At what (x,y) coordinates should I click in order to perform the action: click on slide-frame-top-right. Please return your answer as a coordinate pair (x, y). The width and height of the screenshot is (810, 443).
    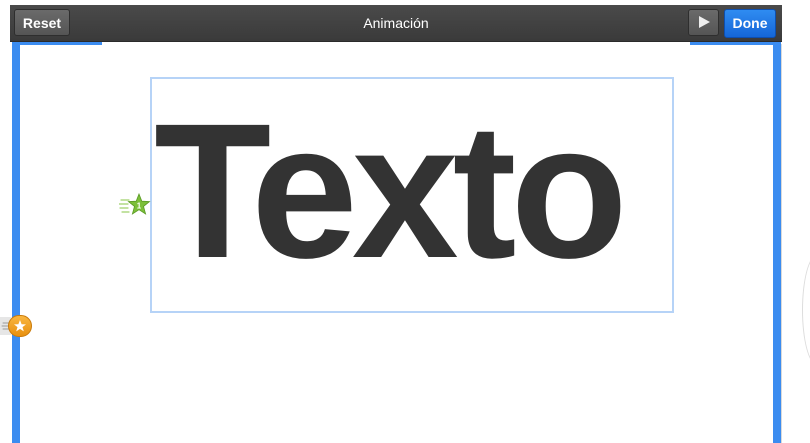
    Looking at the image, I should click on (735, 43).